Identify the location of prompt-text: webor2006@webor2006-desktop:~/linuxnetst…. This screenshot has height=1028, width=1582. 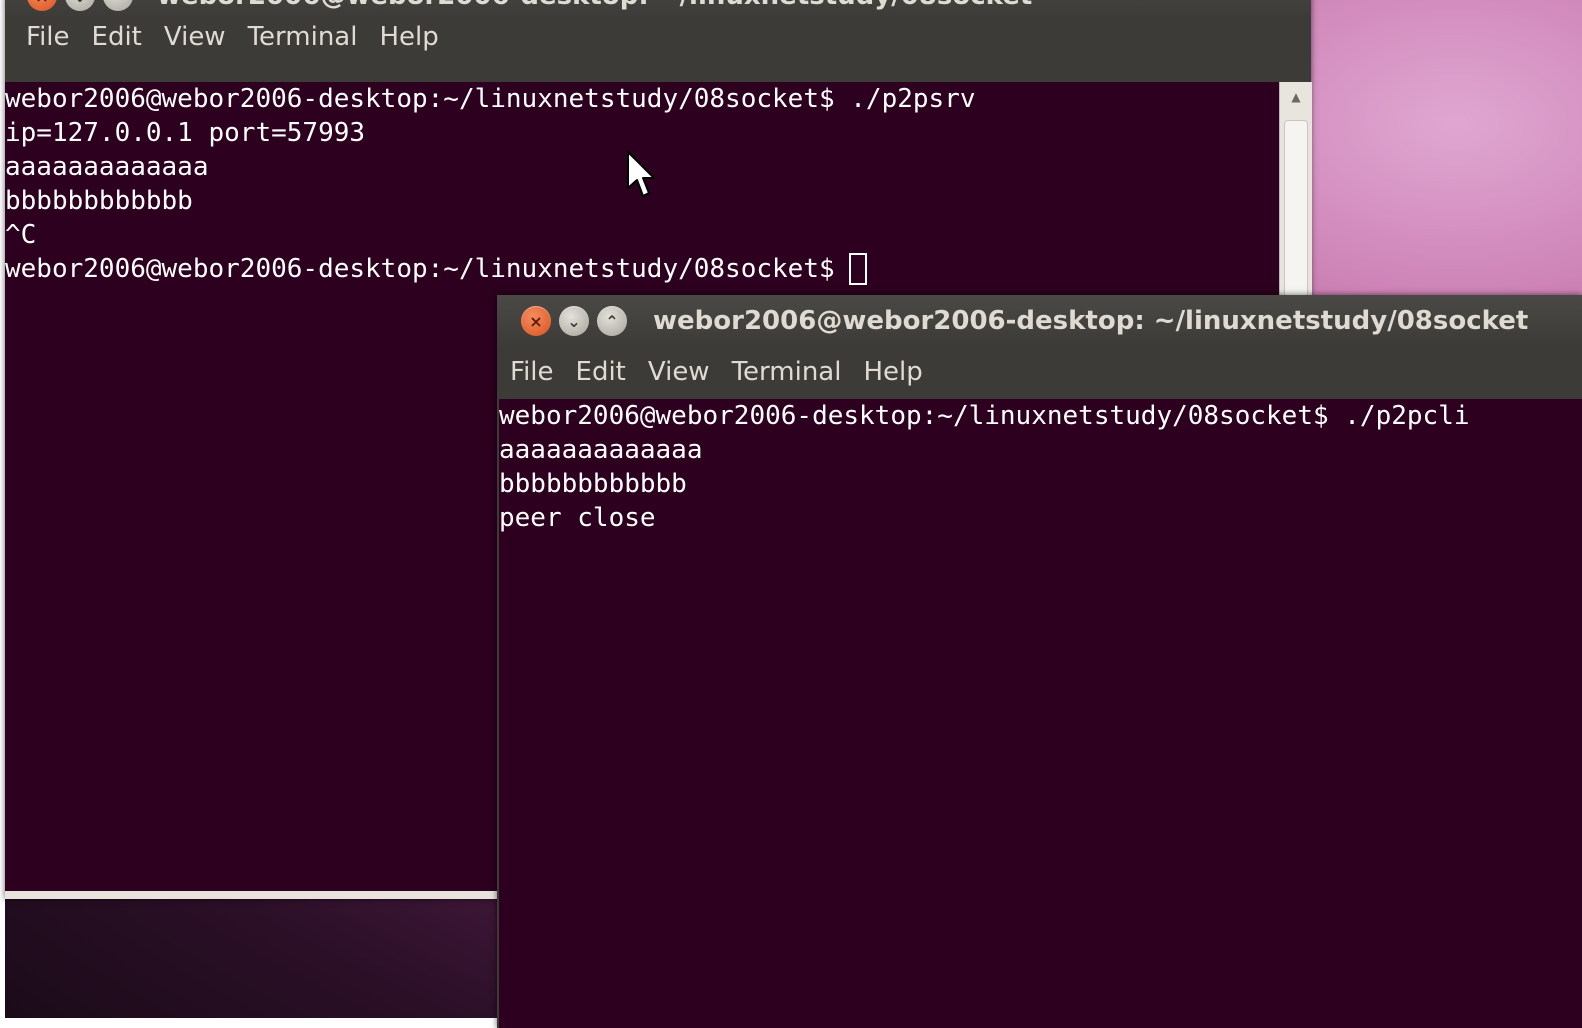
(420, 269).